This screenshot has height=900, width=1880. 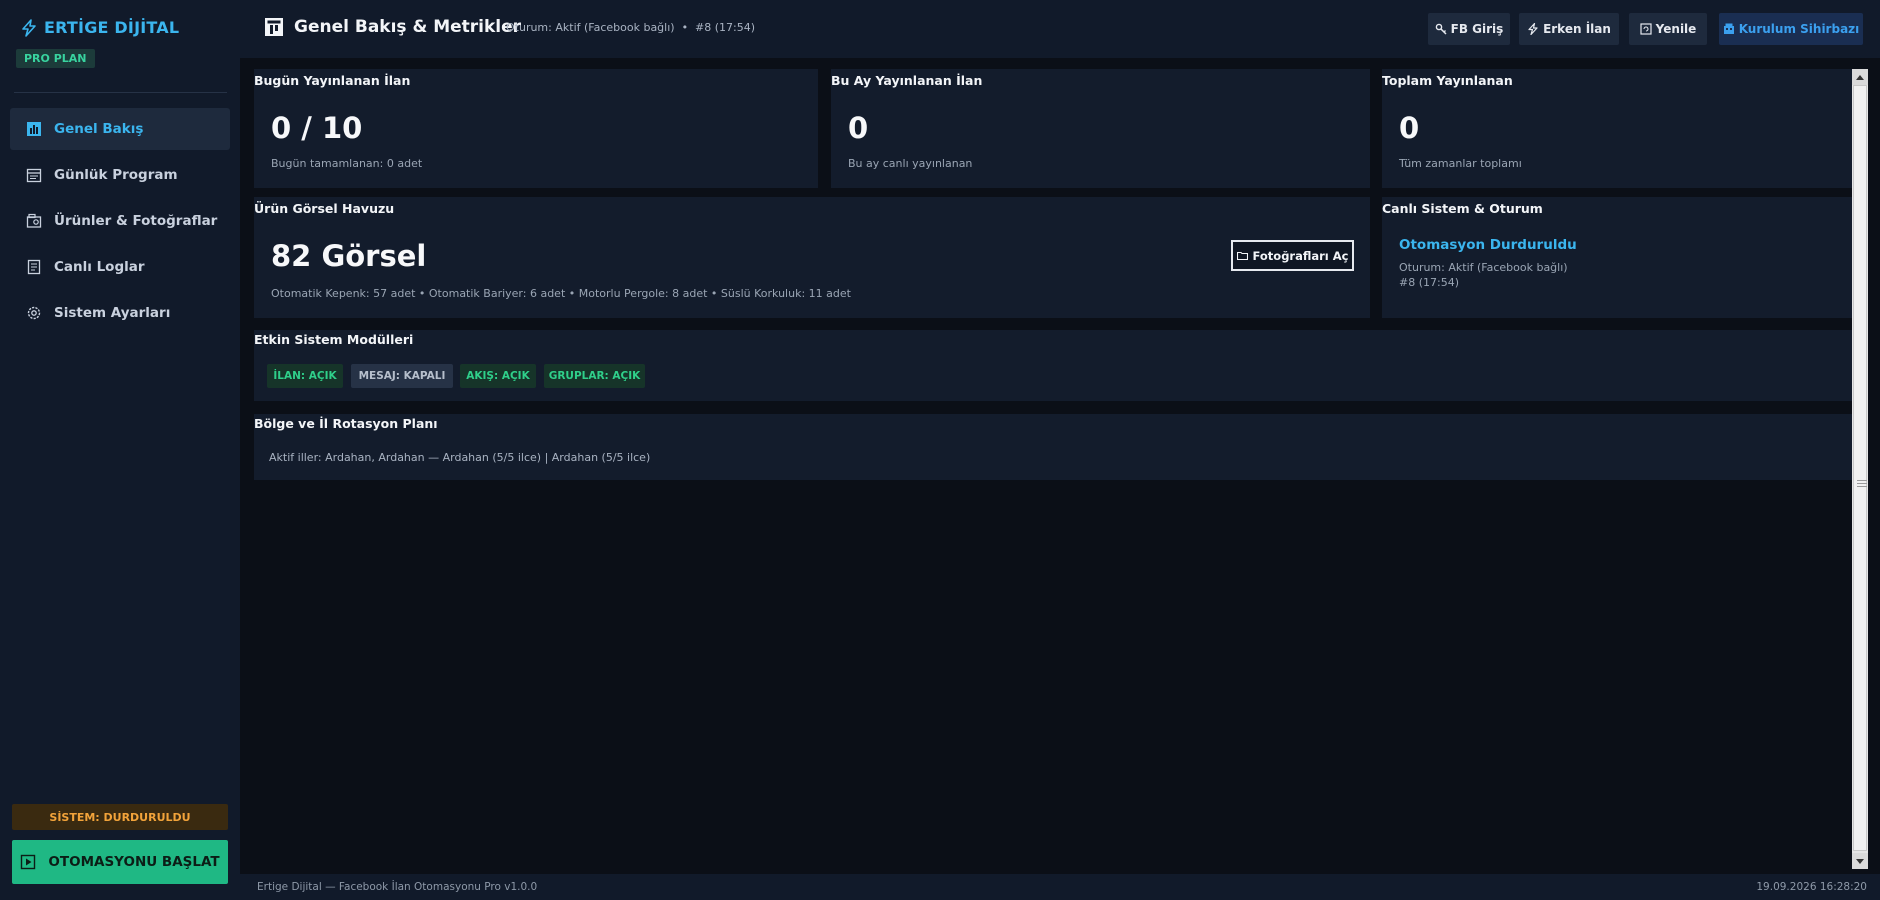 What do you see at coordinates (136, 221) in the screenshot?
I see `sidebar-item-label: Ürünler & Fotoğraflar` at bounding box center [136, 221].